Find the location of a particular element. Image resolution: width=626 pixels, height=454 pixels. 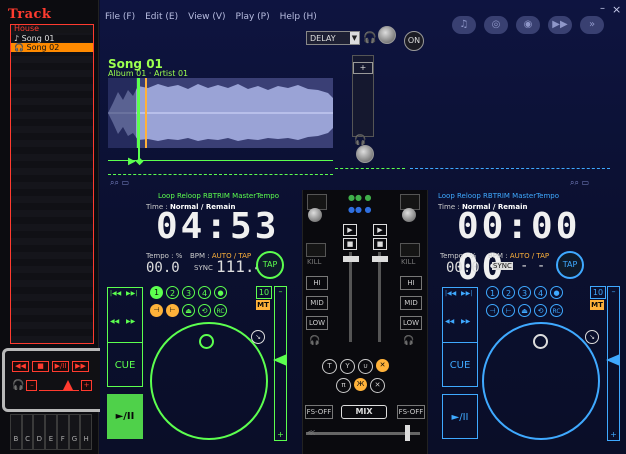

deck-a-headphones-icon: 🎧 is located at coordinates (314, 341).